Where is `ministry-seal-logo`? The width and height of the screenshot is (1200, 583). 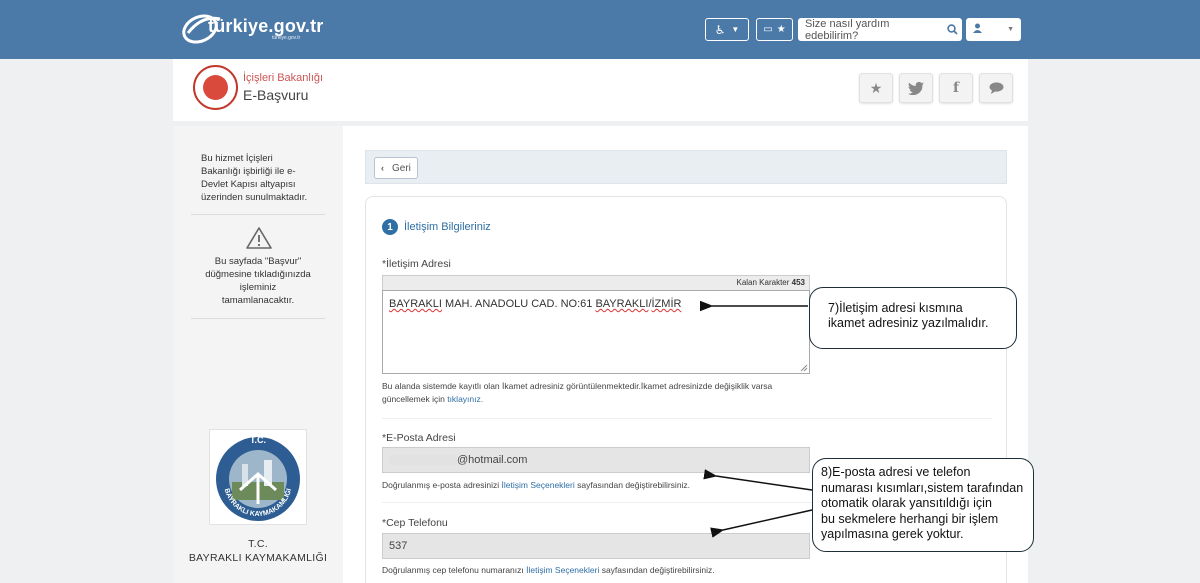 ministry-seal-logo is located at coordinates (215, 87).